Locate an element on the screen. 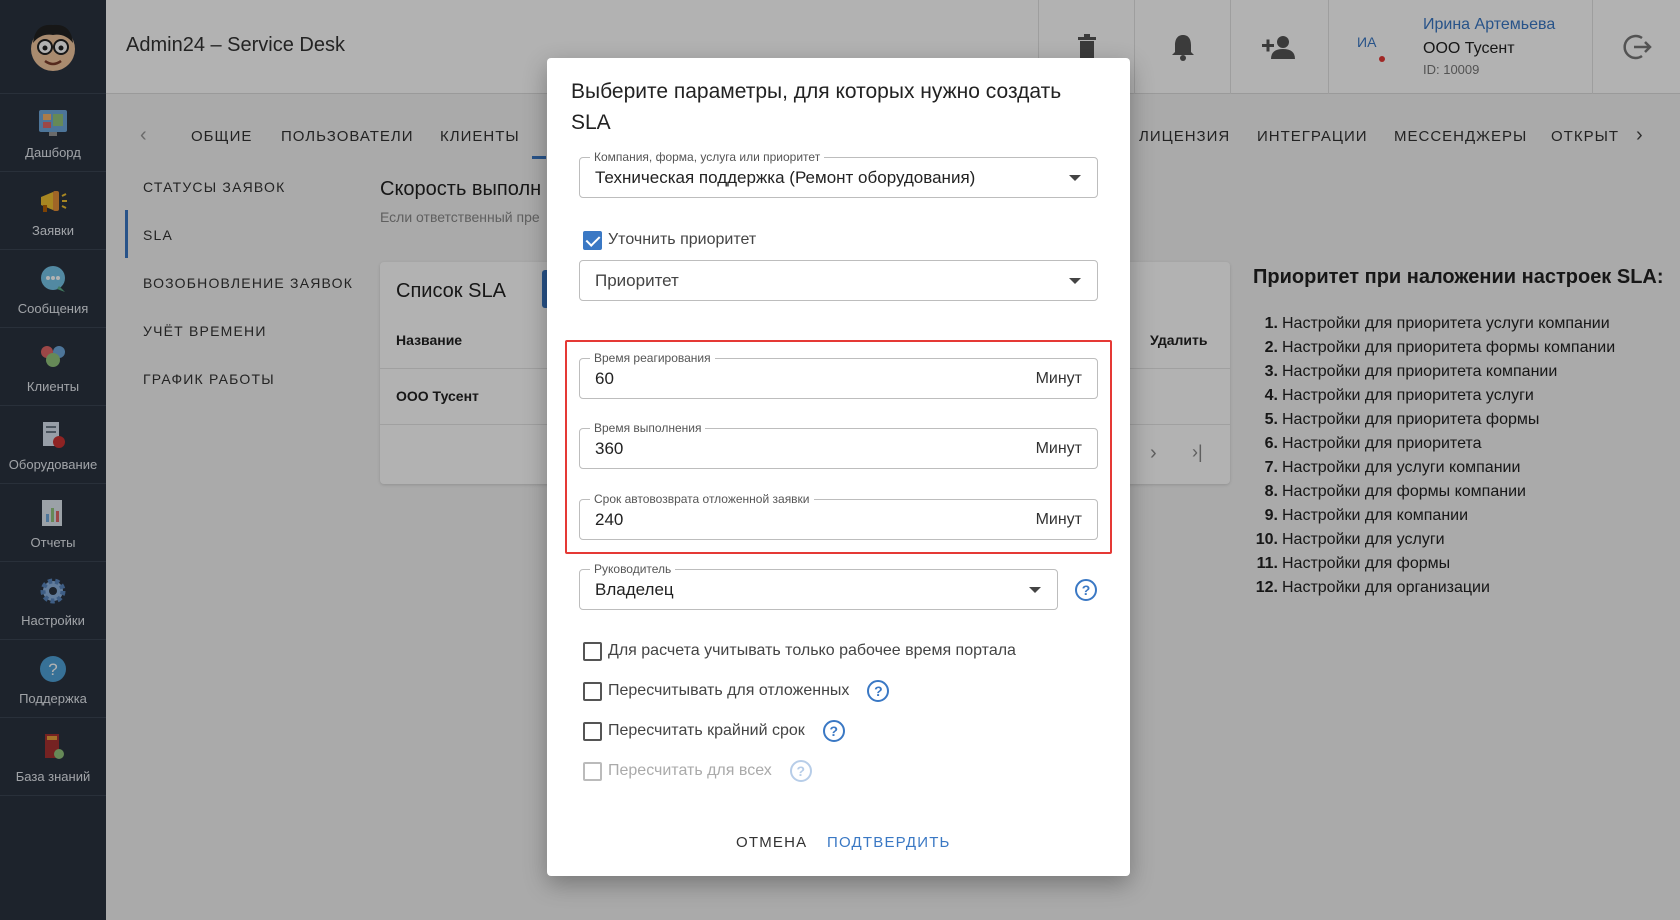  manager-select: Руководитель Владелец is located at coordinates (818, 586).